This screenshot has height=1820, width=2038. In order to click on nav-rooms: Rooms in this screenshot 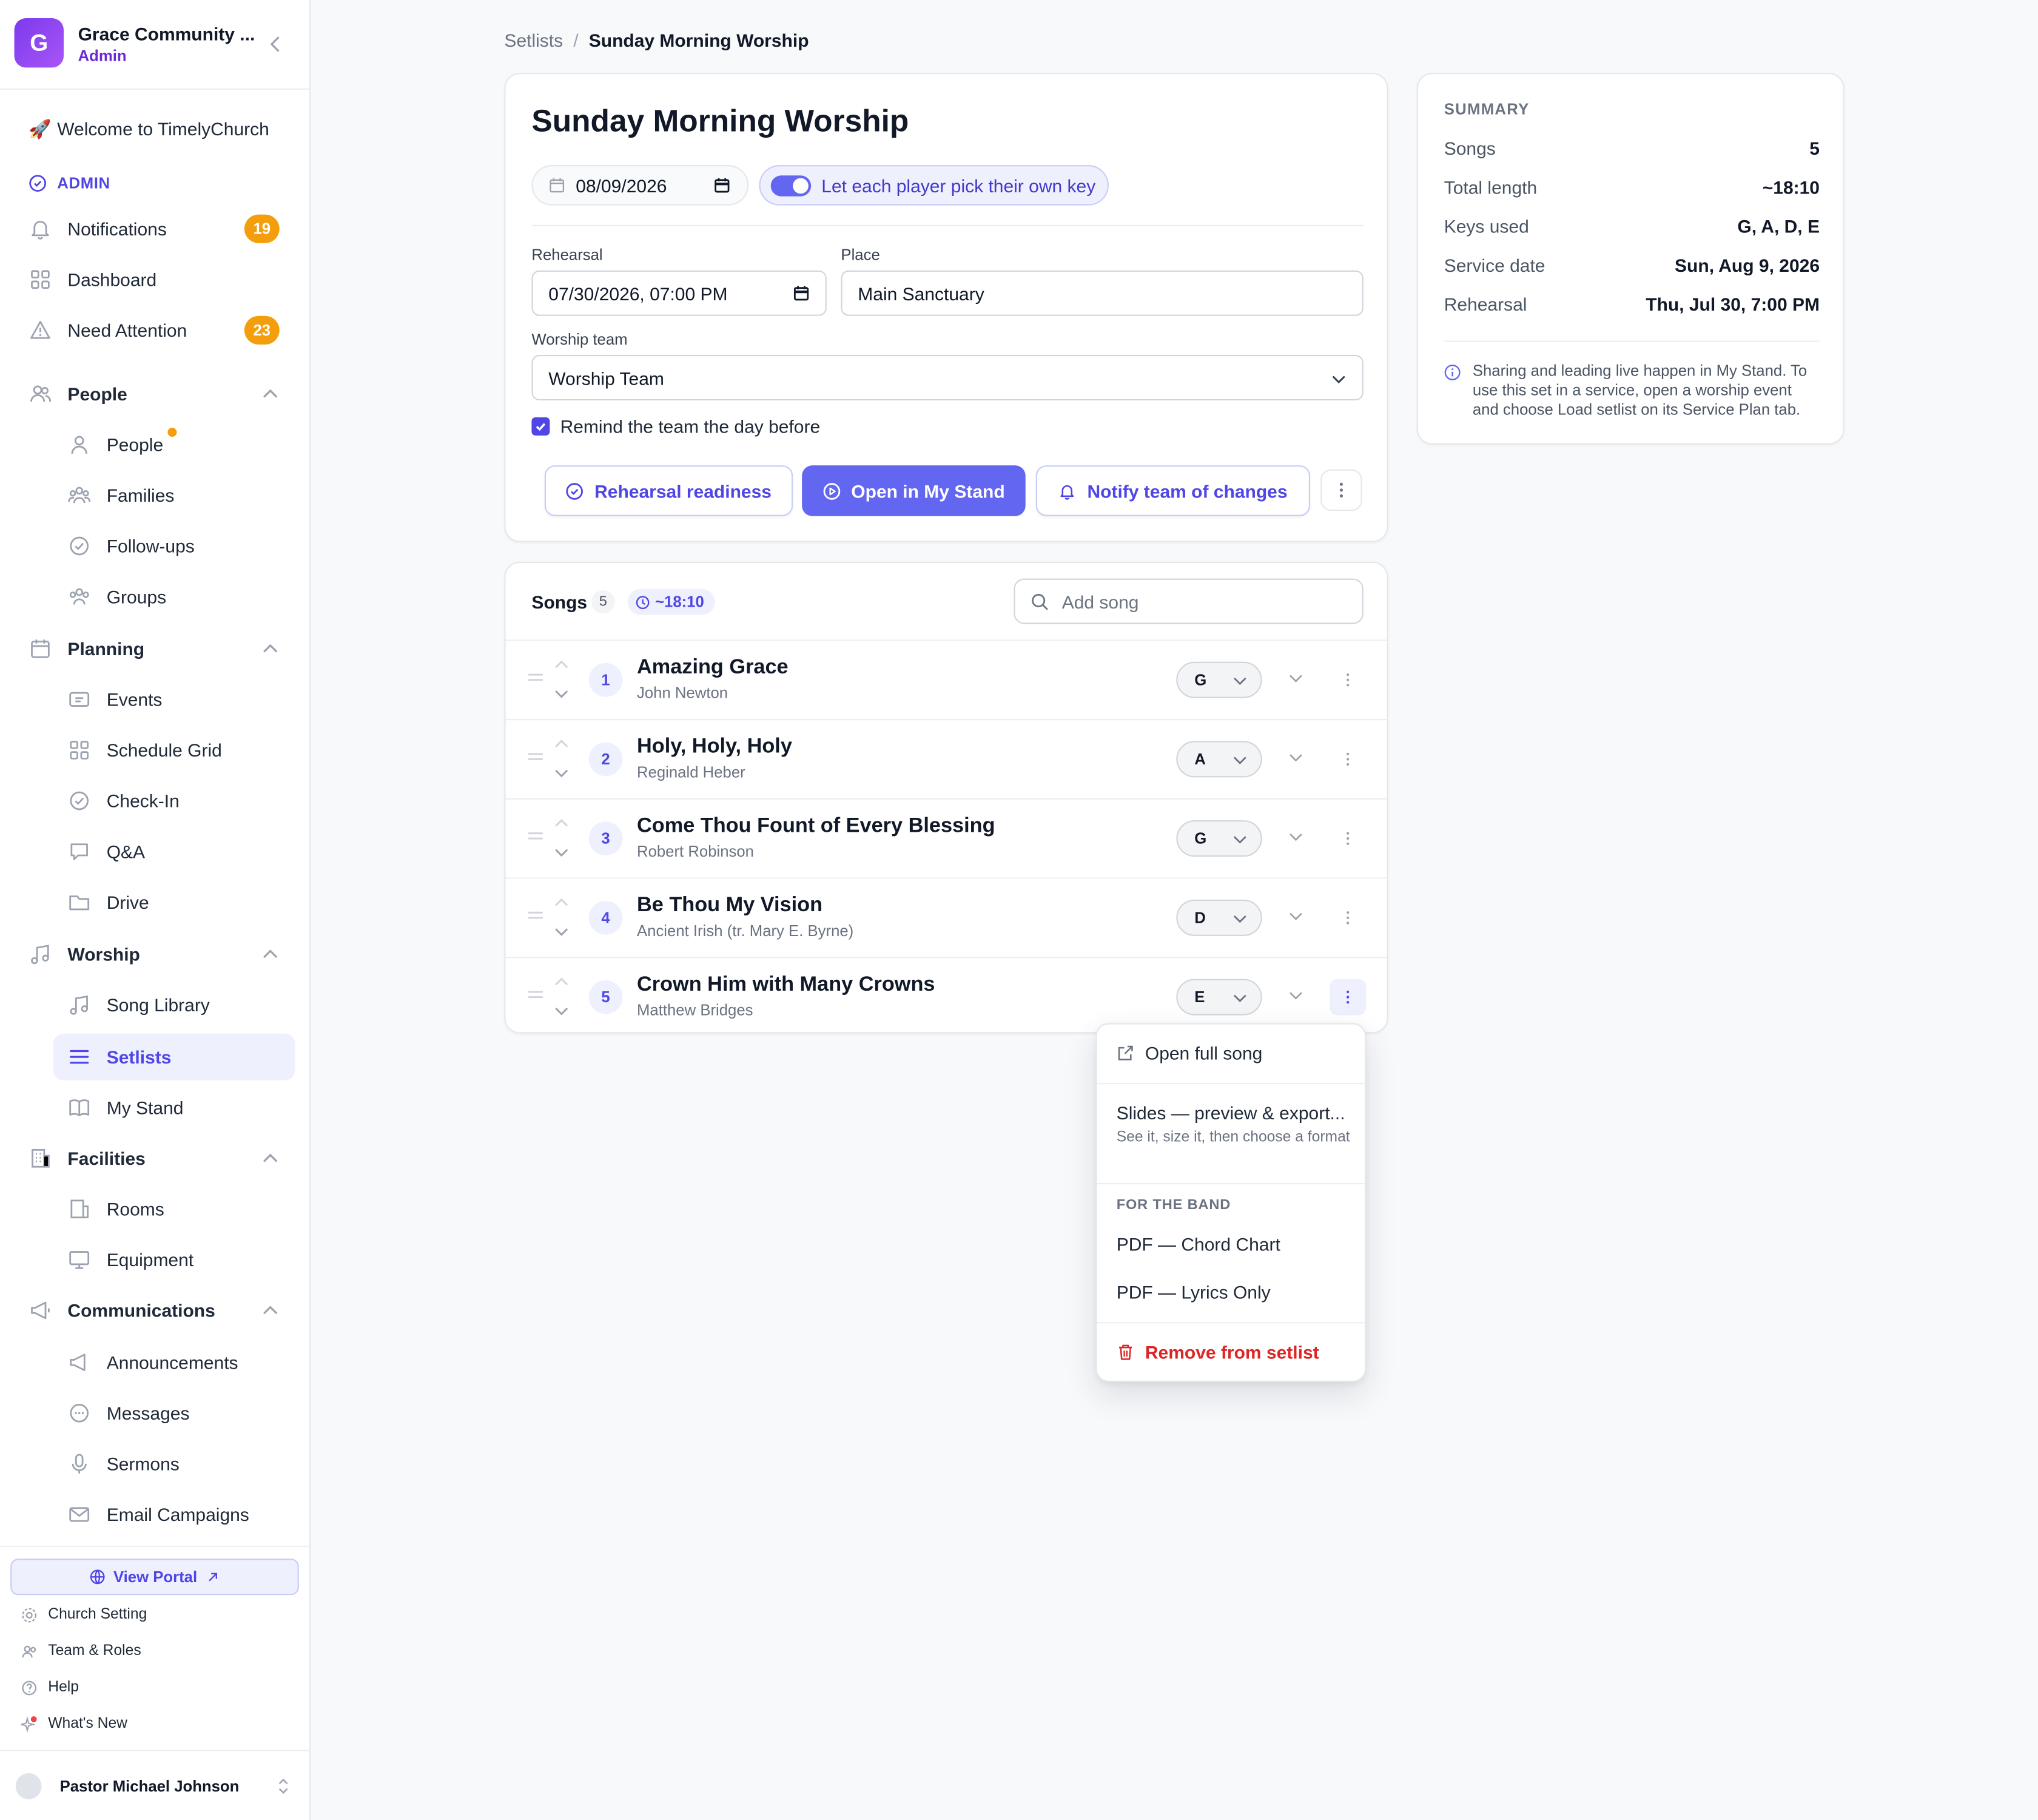, I will do `click(177, 1208)`.